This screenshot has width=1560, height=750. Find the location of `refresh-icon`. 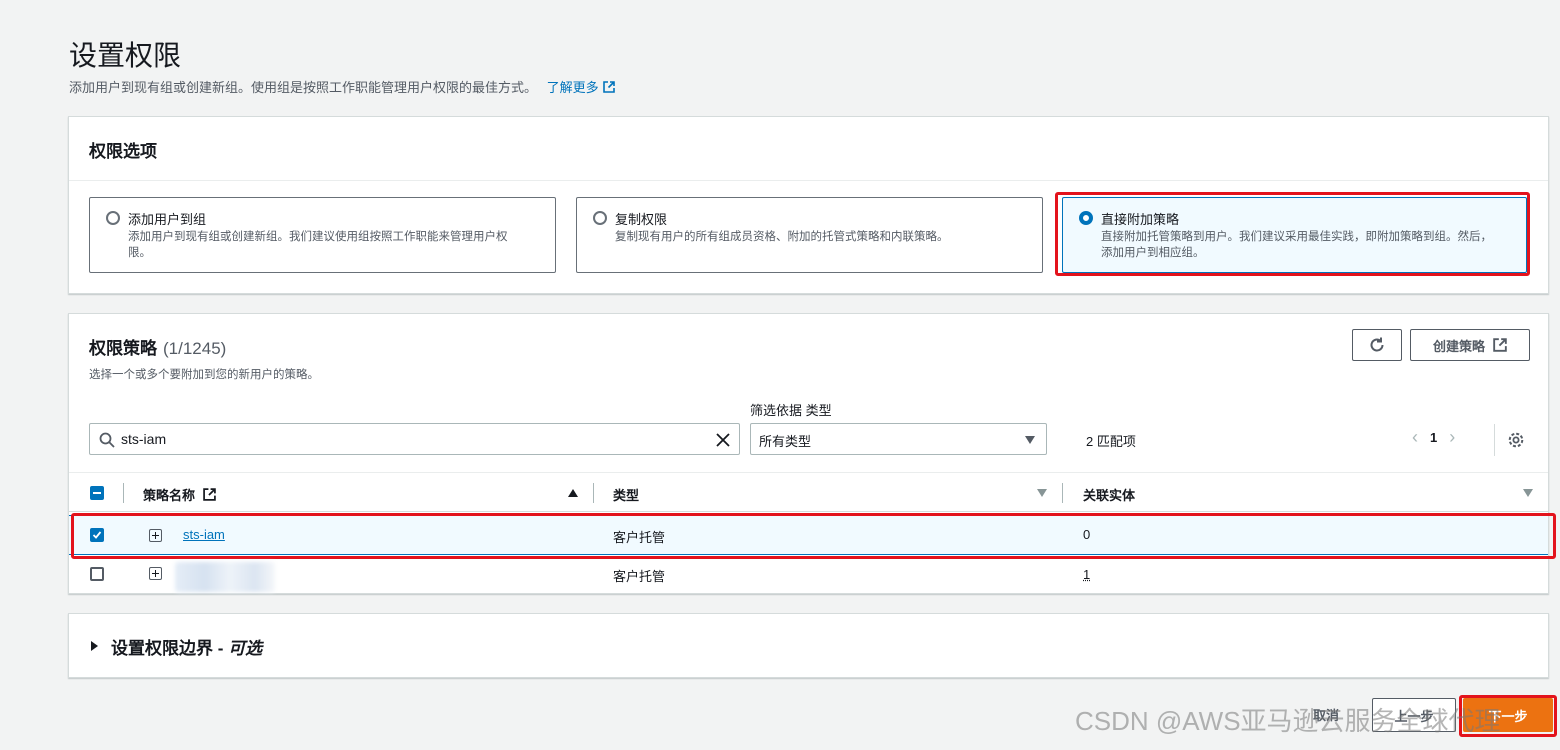

refresh-icon is located at coordinates (1377, 344).